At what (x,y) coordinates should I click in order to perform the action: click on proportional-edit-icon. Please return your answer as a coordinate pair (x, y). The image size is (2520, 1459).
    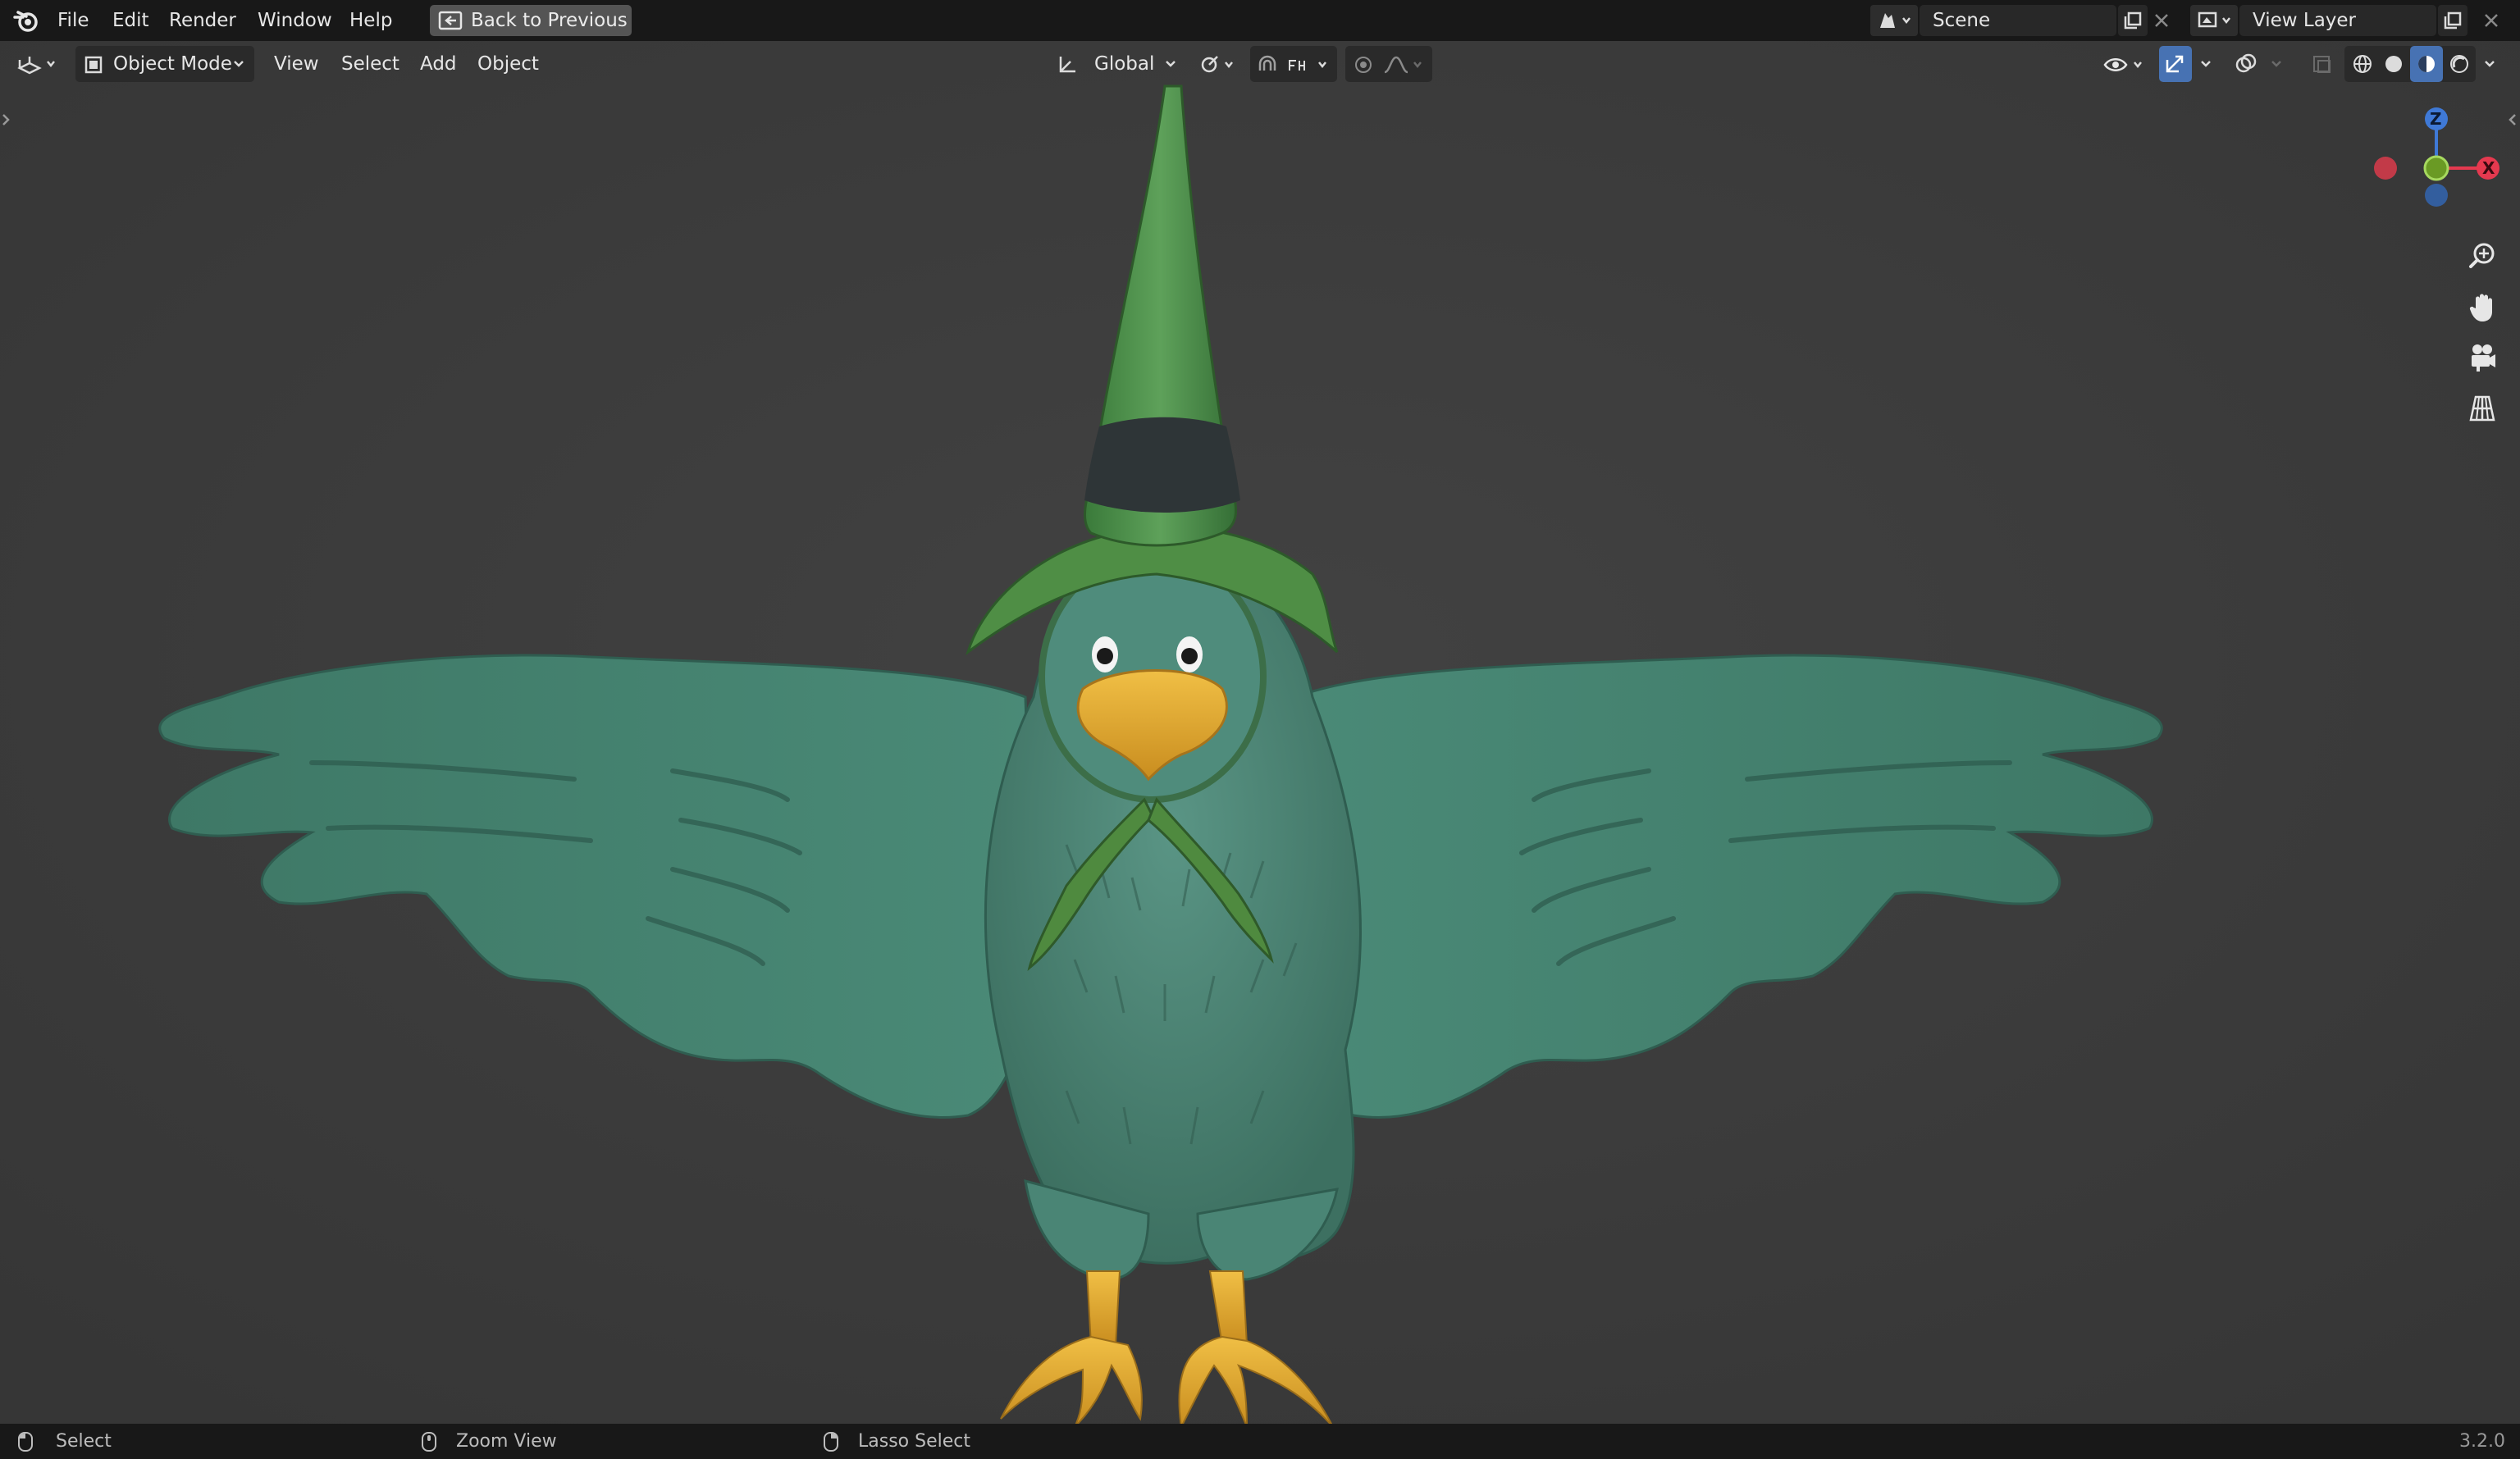
    Looking at the image, I should click on (1364, 65).